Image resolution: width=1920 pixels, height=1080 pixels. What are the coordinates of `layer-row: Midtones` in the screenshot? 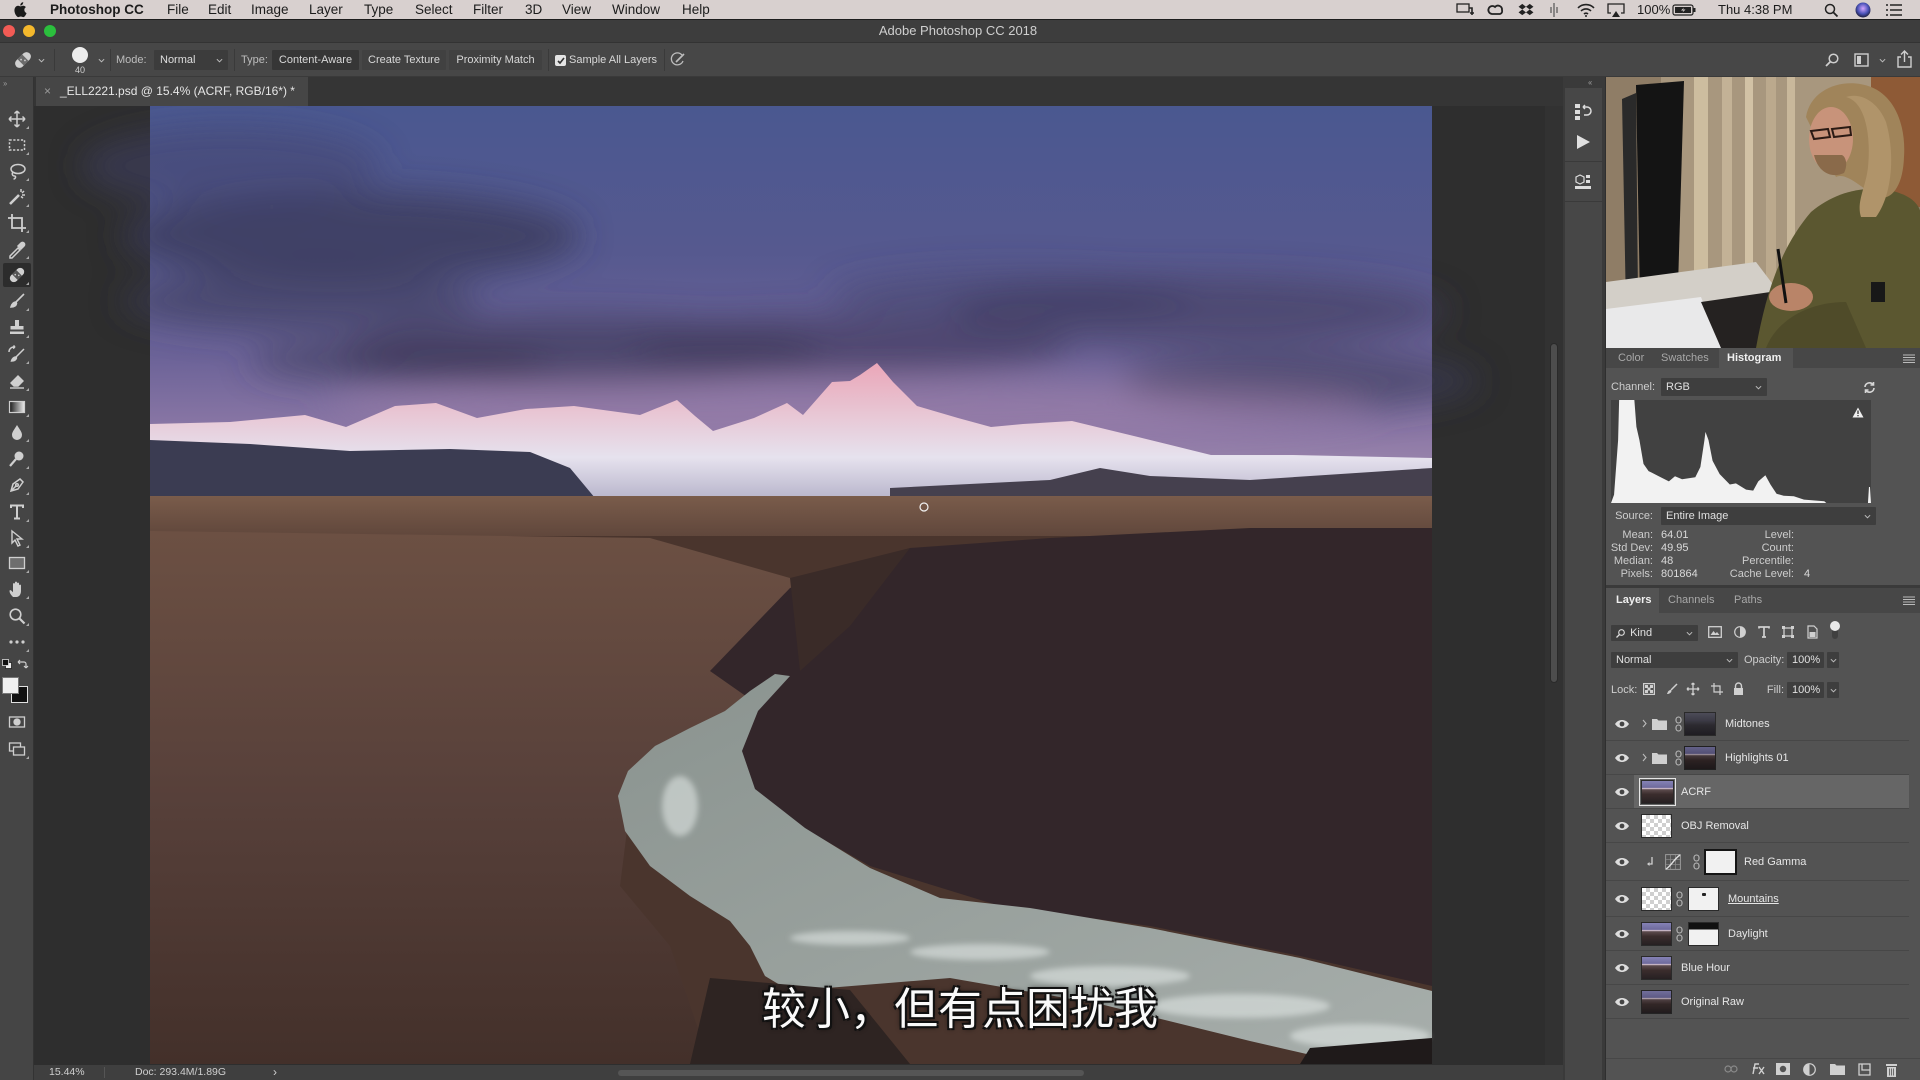 It's located at (1757, 724).